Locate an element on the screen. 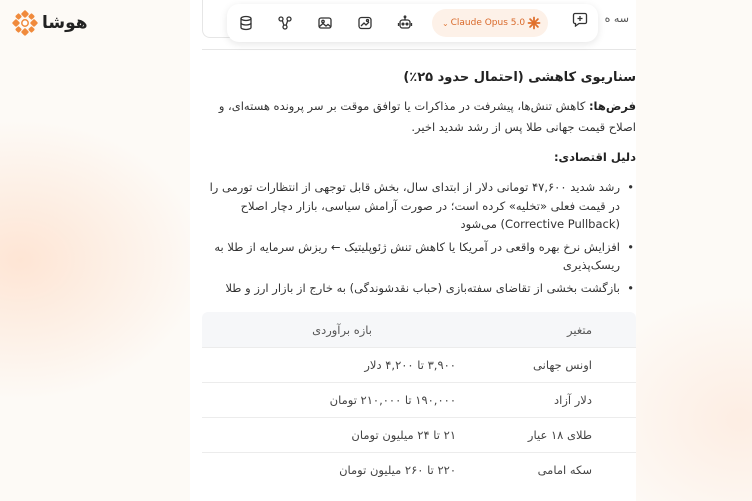  reasons-title: دلیل اقتصادی: is located at coordinates (594, 157).